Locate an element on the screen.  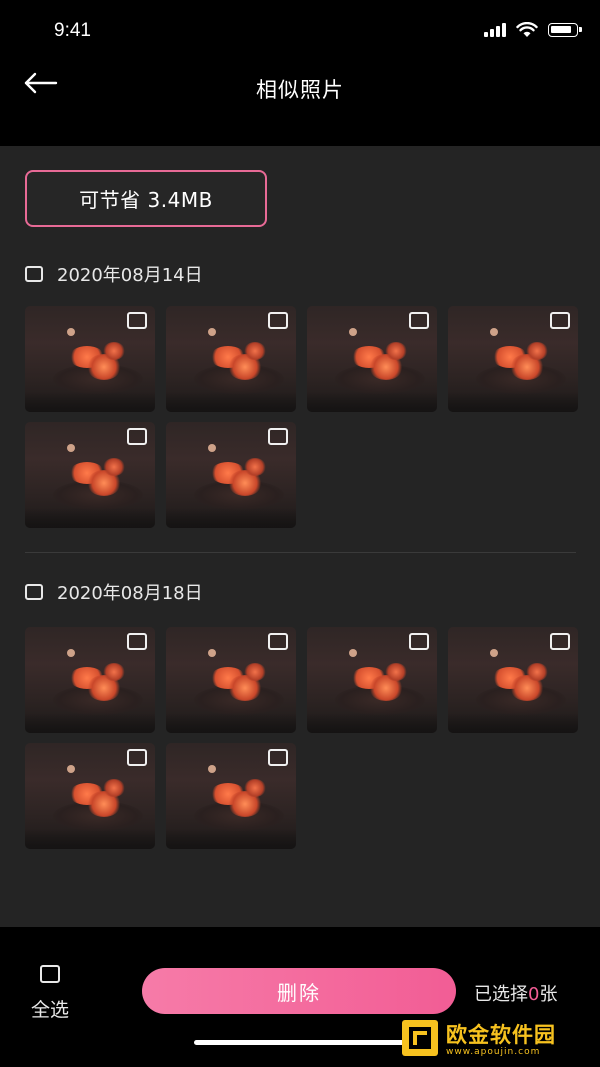
watermark-url: www.apoujin.com is located at coordinates (493, 1052).